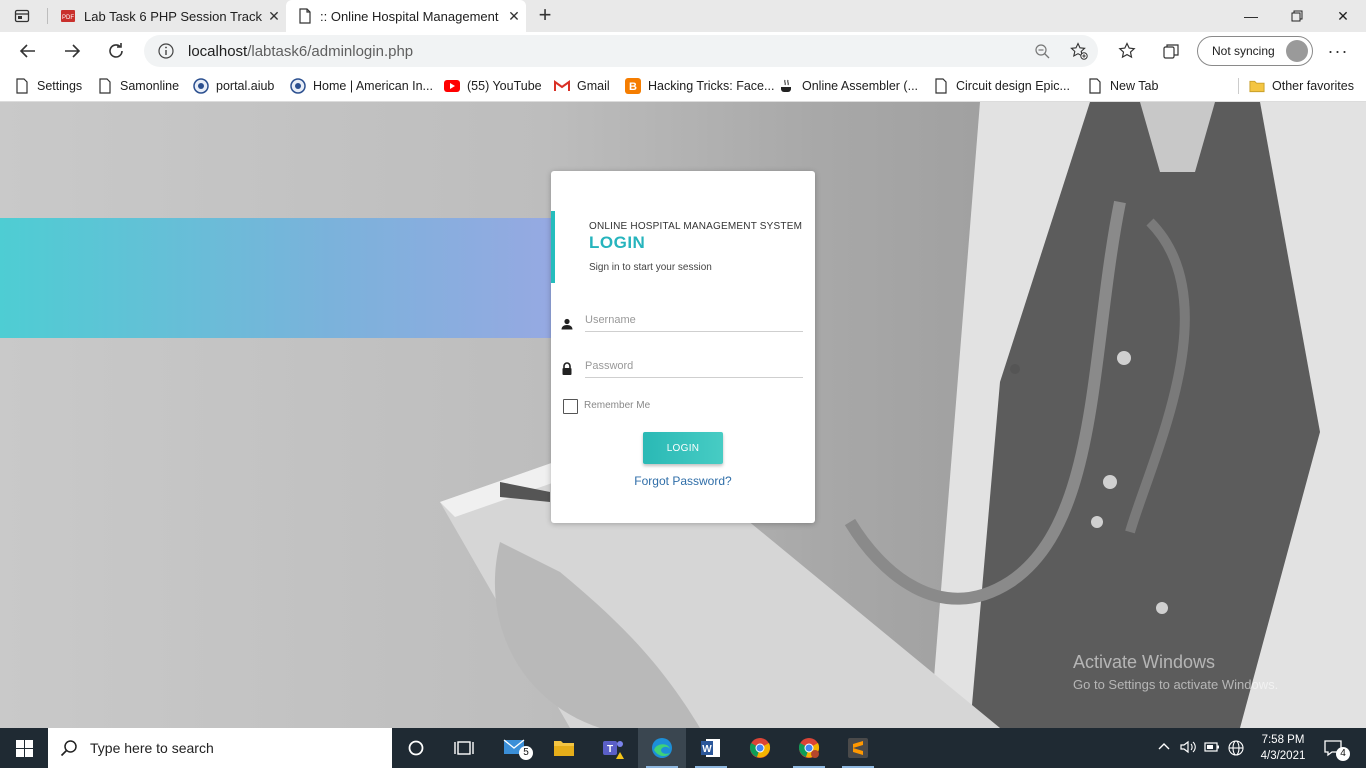  I want to click on close-window-icon: ✕, so click(1343, 16).